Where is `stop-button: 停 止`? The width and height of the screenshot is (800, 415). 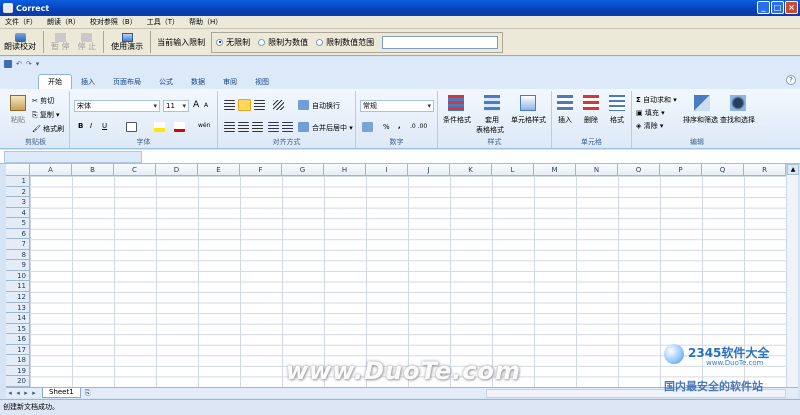 stop-button: 停 止 is located at coordinates (87, 42).